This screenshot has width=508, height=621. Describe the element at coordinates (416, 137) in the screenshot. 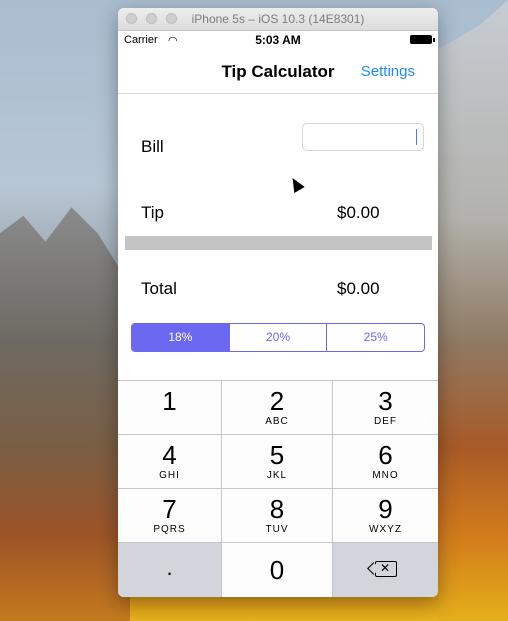

I see `text-caret` at that location.